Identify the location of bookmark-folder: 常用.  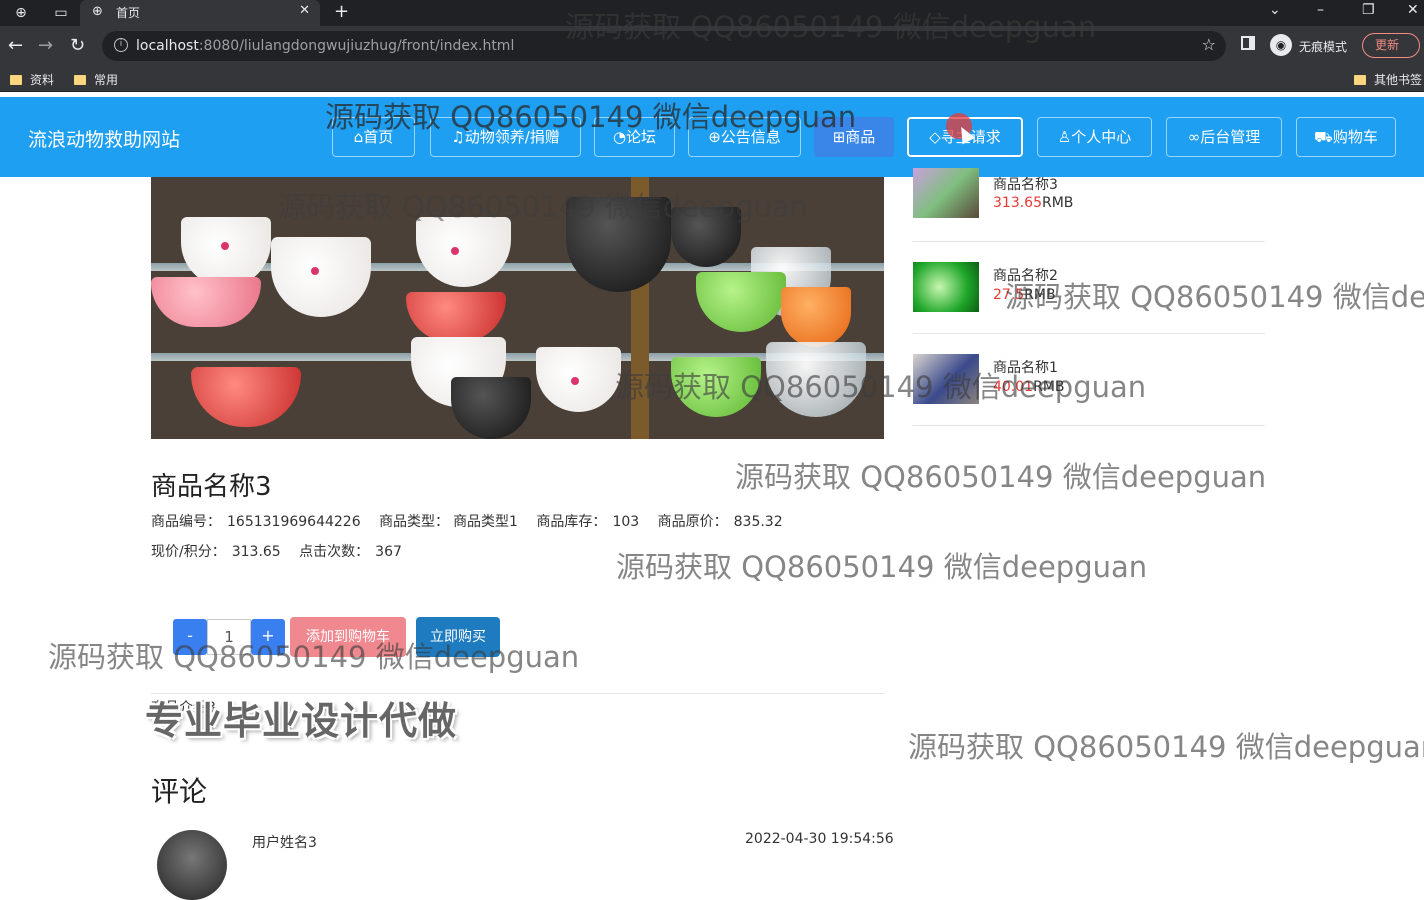
(96, 79).